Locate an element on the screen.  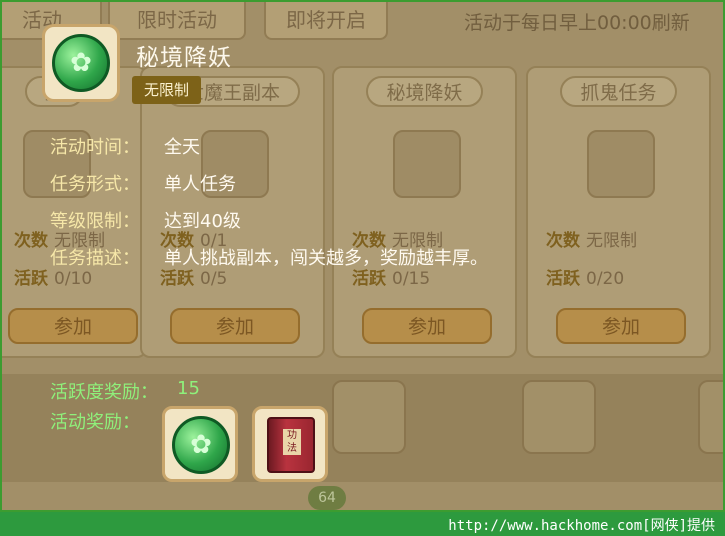
level-value: 达到40级 is located at coordinates (202, 221).